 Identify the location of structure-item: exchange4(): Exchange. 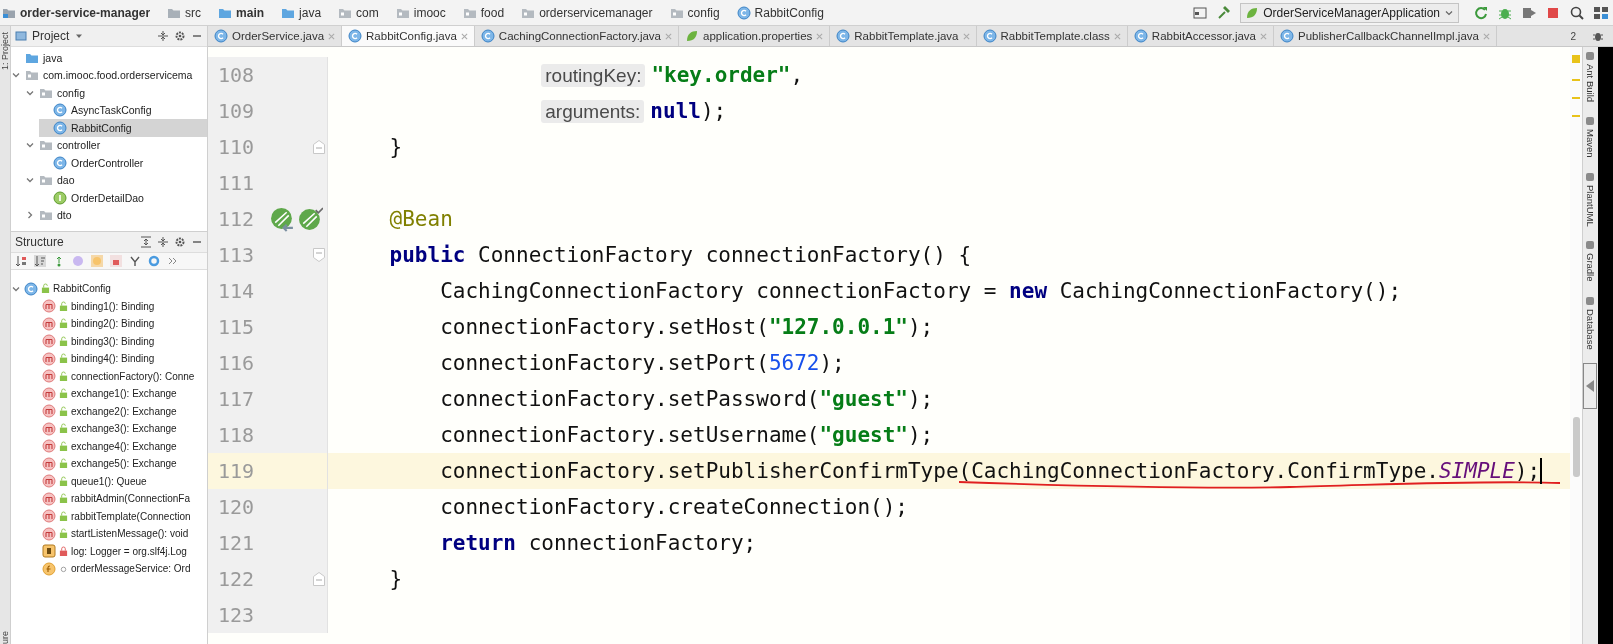
(118, 446).